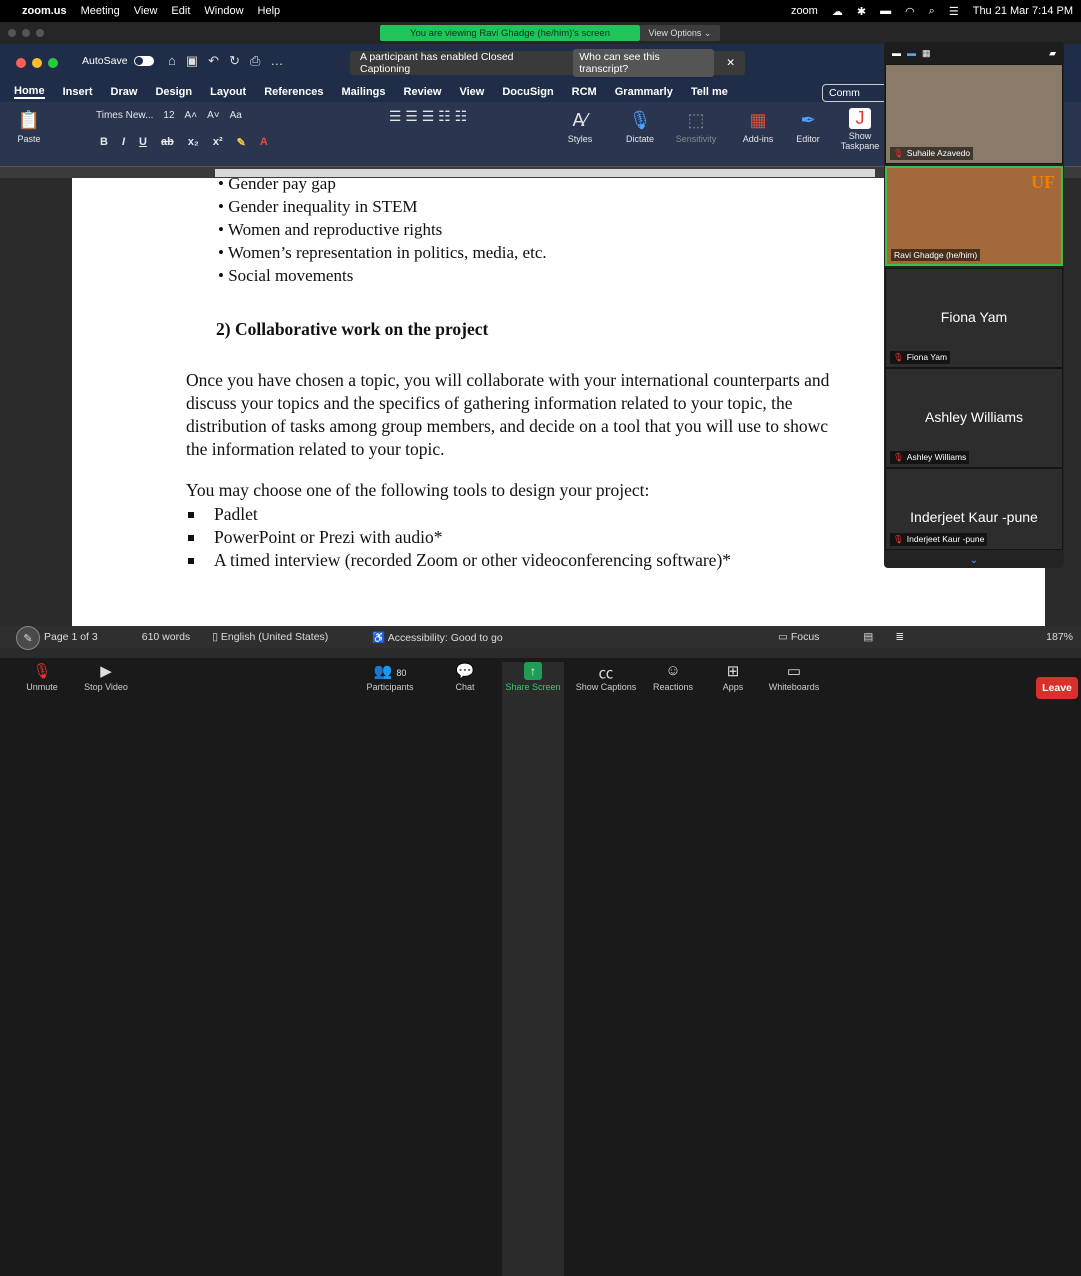  Describe the element at coordinates (106, 677) in the screenshot. I see `stop-video-button: ▶ Stop Video` at that location.